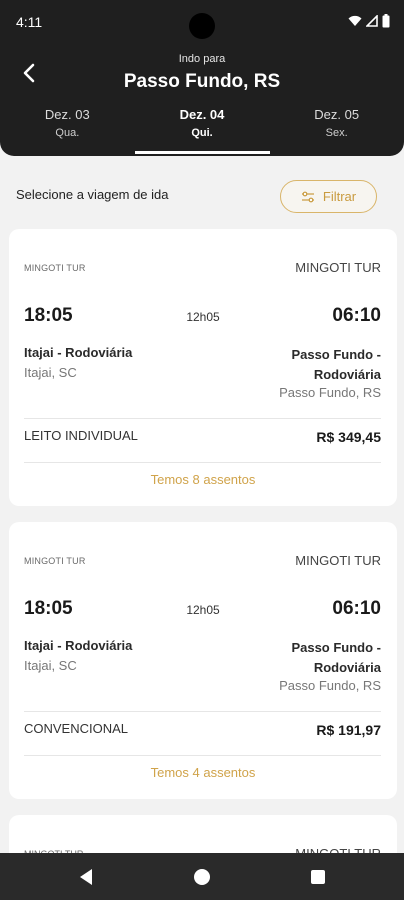 This screenshot has width=404, height=900. I want to click on nav-home-button, so click(202, 877).